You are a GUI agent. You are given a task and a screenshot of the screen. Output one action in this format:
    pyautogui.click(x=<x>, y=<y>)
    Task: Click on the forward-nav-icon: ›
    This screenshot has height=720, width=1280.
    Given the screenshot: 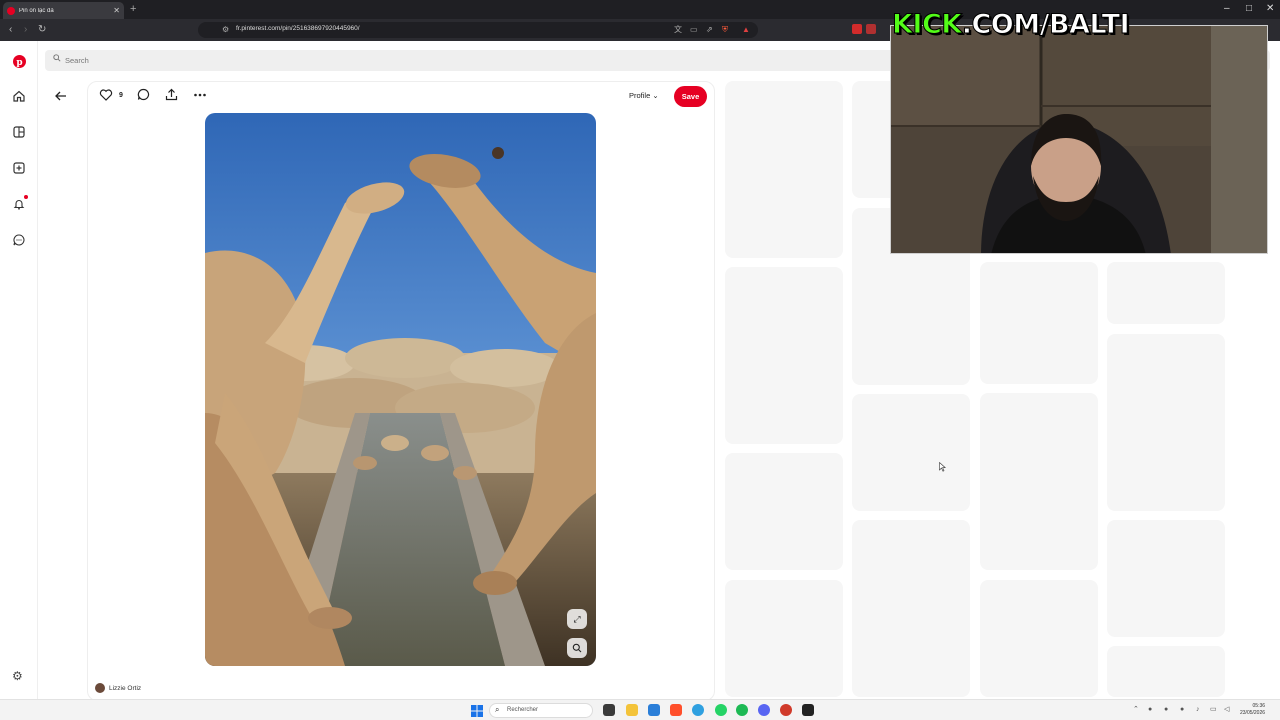 What is the action you would take?
    pyautogui.click(x=25, y=30)
    